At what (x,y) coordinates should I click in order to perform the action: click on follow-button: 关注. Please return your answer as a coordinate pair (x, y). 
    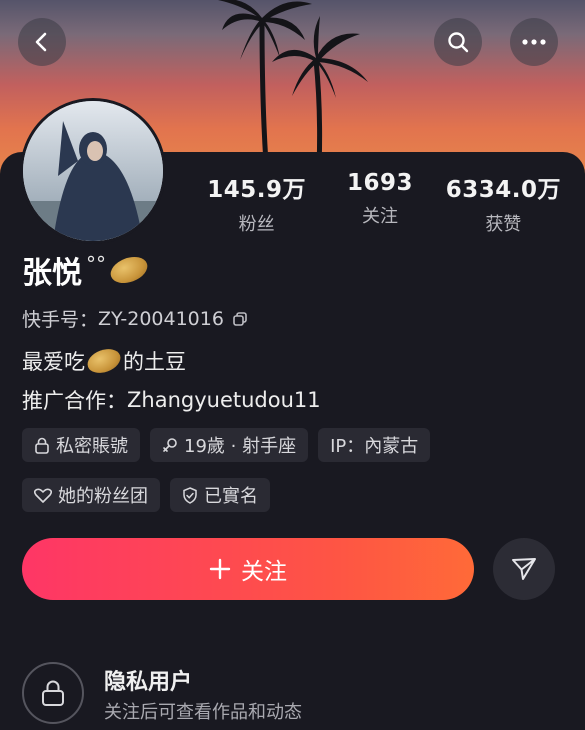
    Looking at the image, I should click on (248, 569).